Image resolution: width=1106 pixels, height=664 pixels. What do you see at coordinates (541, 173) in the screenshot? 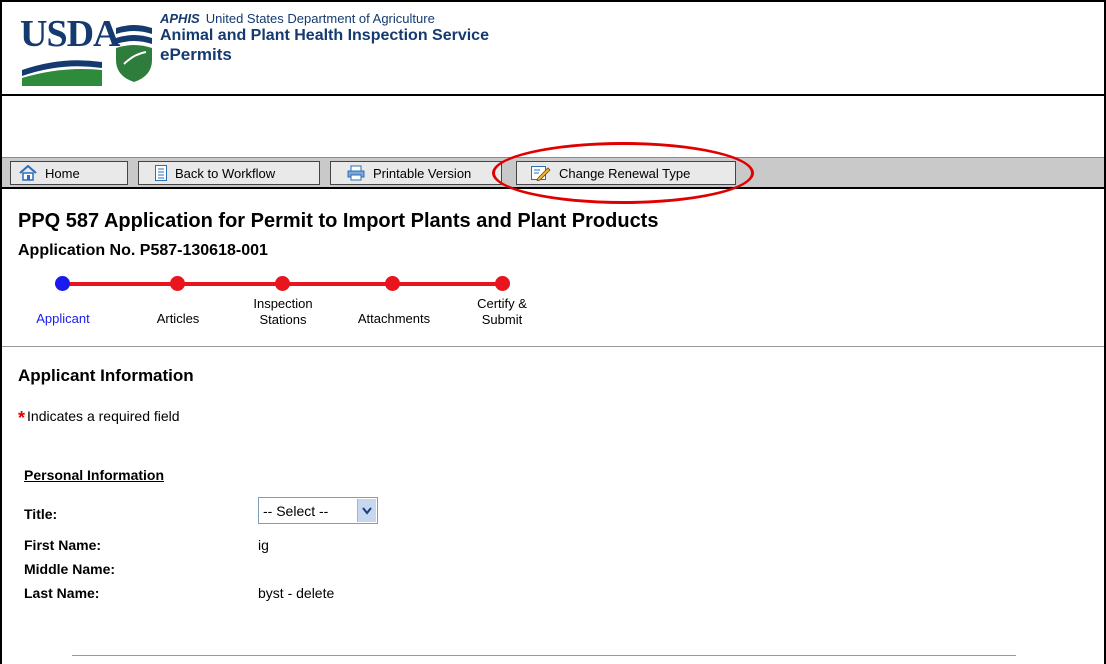
I see `edit-pencil-icon` at bounding box center [541, 173].